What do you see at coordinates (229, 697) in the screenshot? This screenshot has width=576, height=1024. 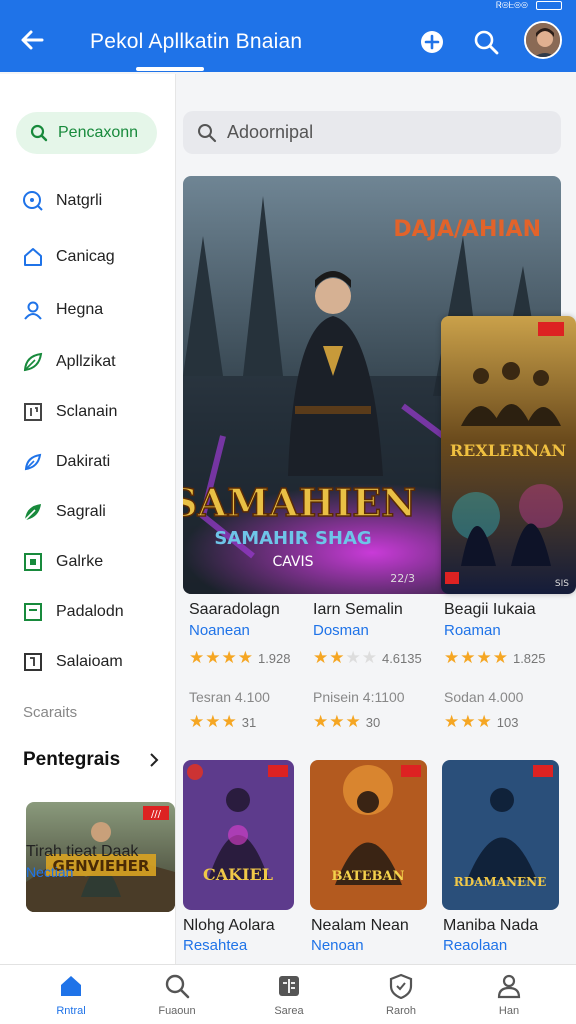 I see `game-price: Tesran 4.100` at bounding box center [229, 697].